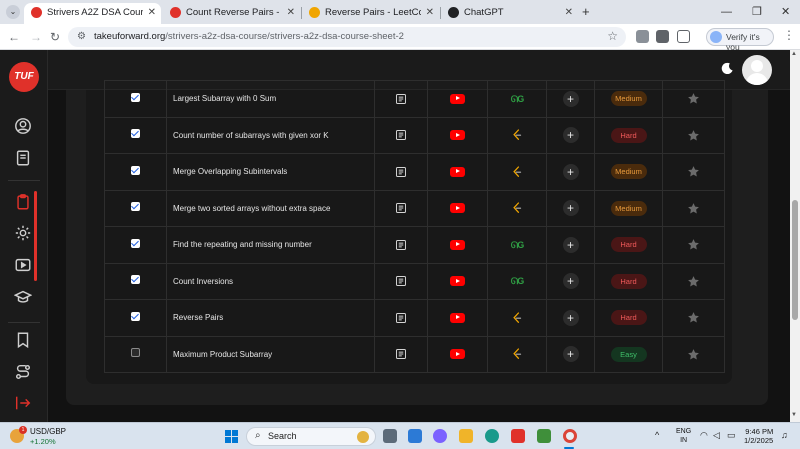  I want to click on wifi-icon: ◠, so click(704, 435).